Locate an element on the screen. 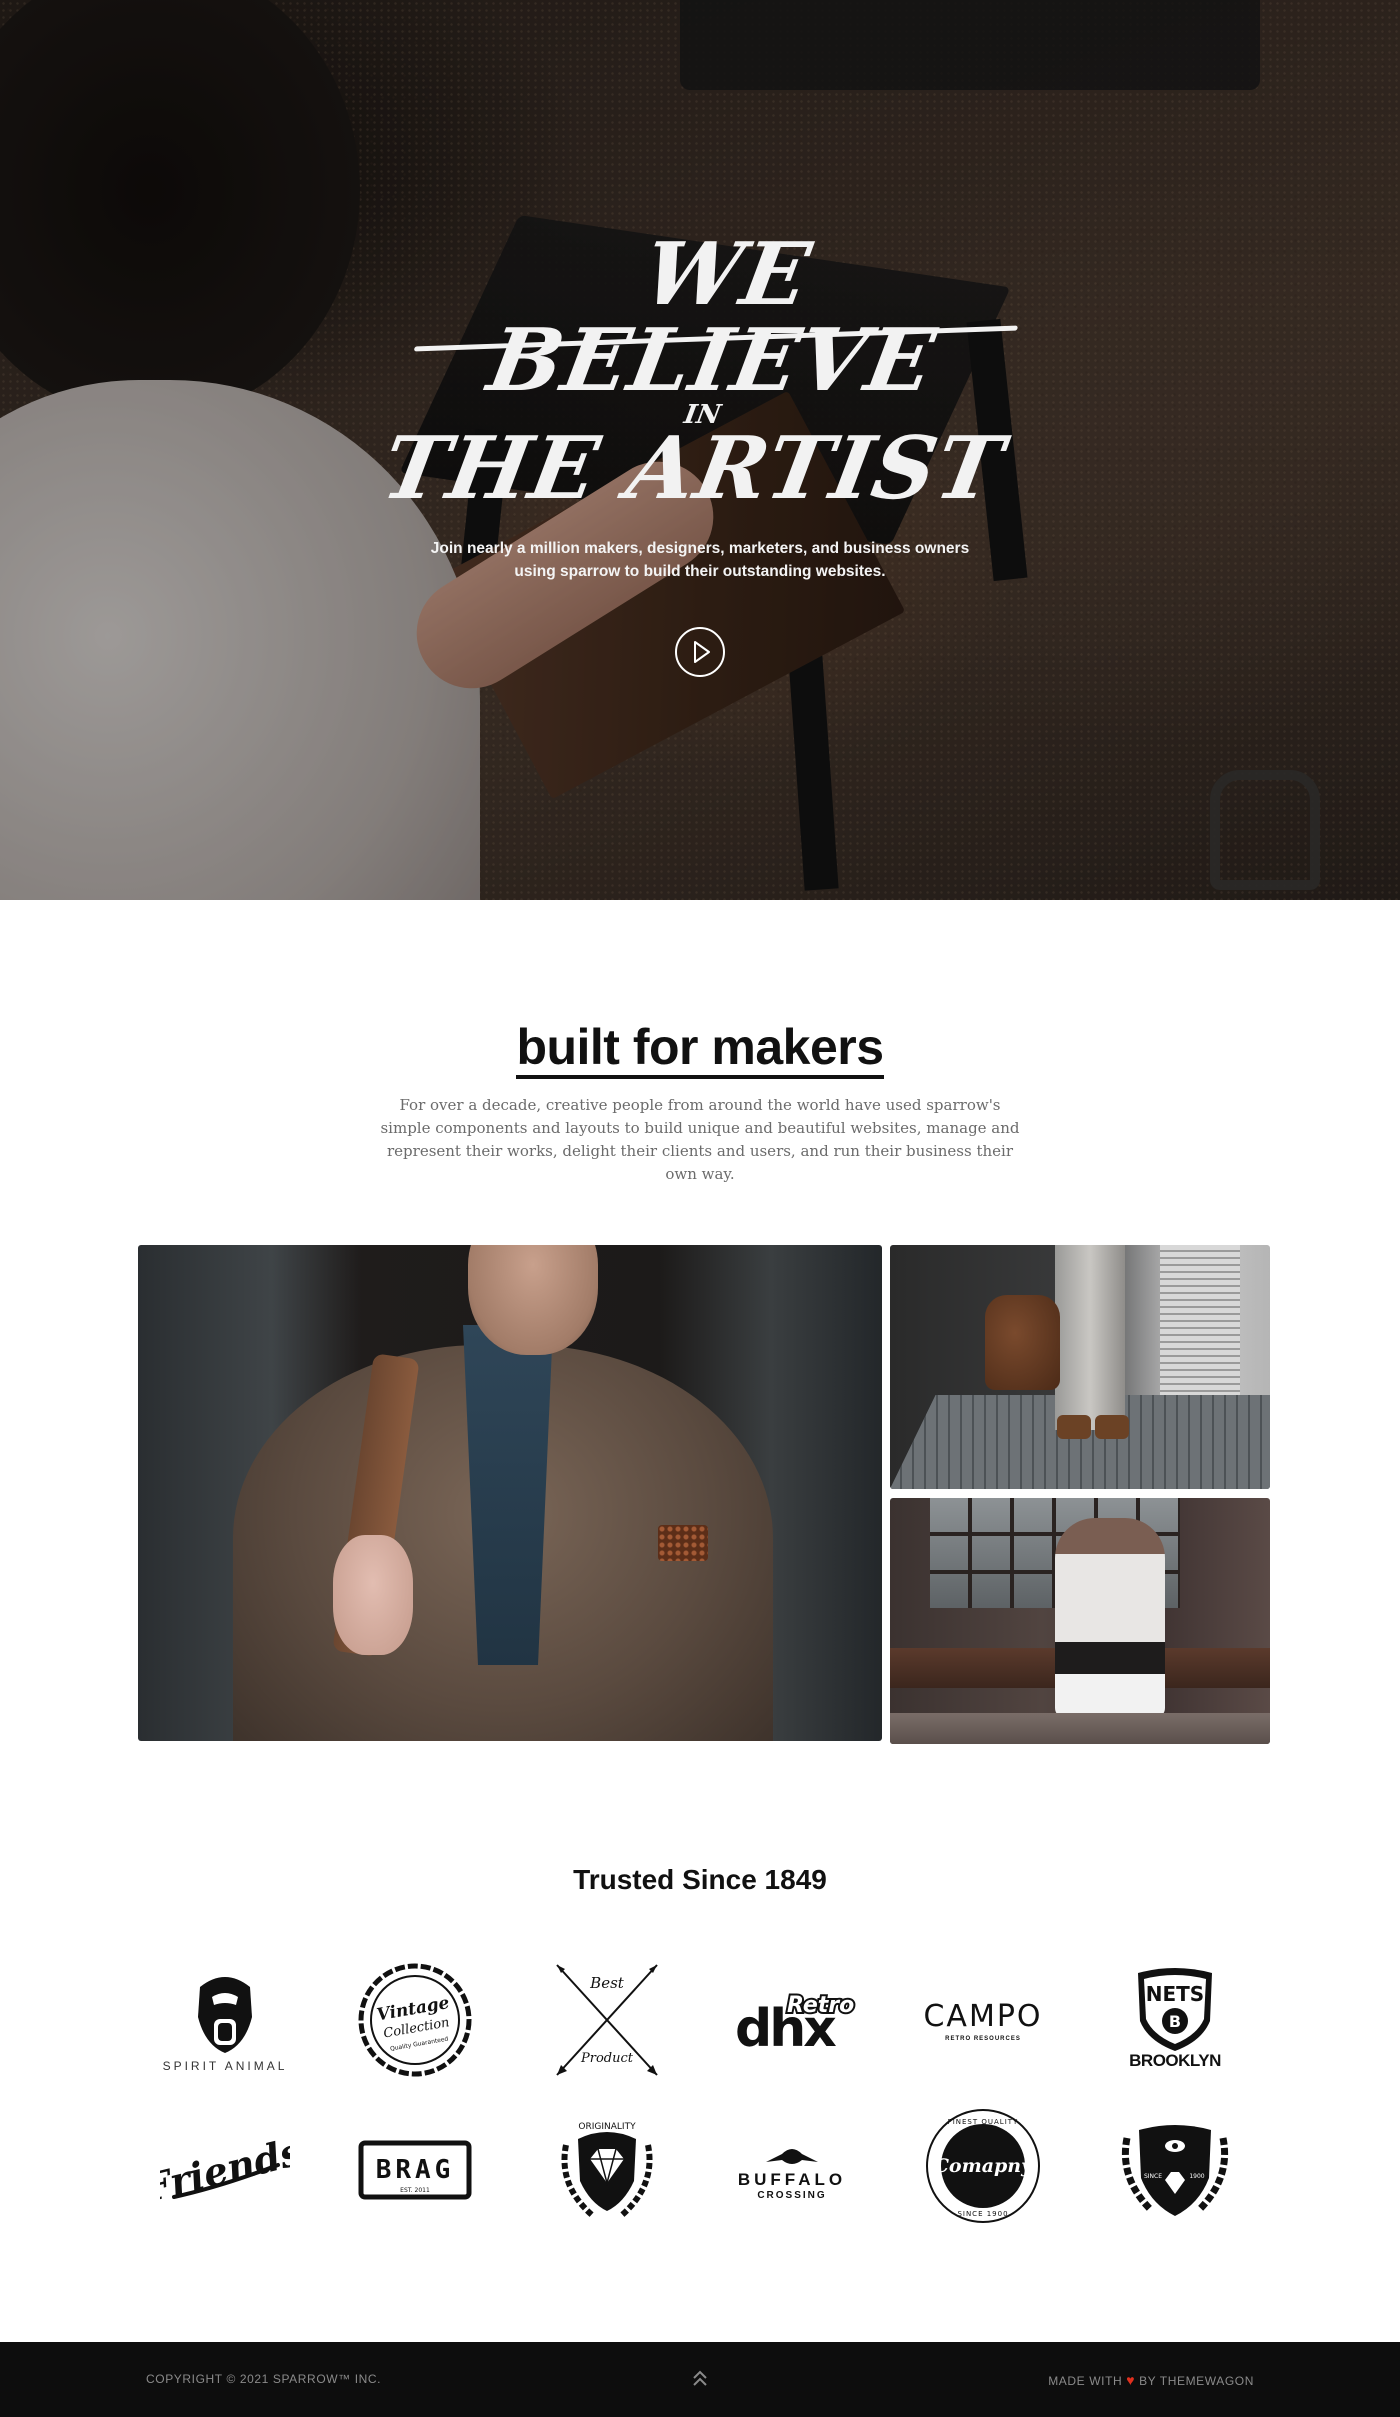  logo-retro-dhx: dhx Retro is located at coordinates (792, 2020).